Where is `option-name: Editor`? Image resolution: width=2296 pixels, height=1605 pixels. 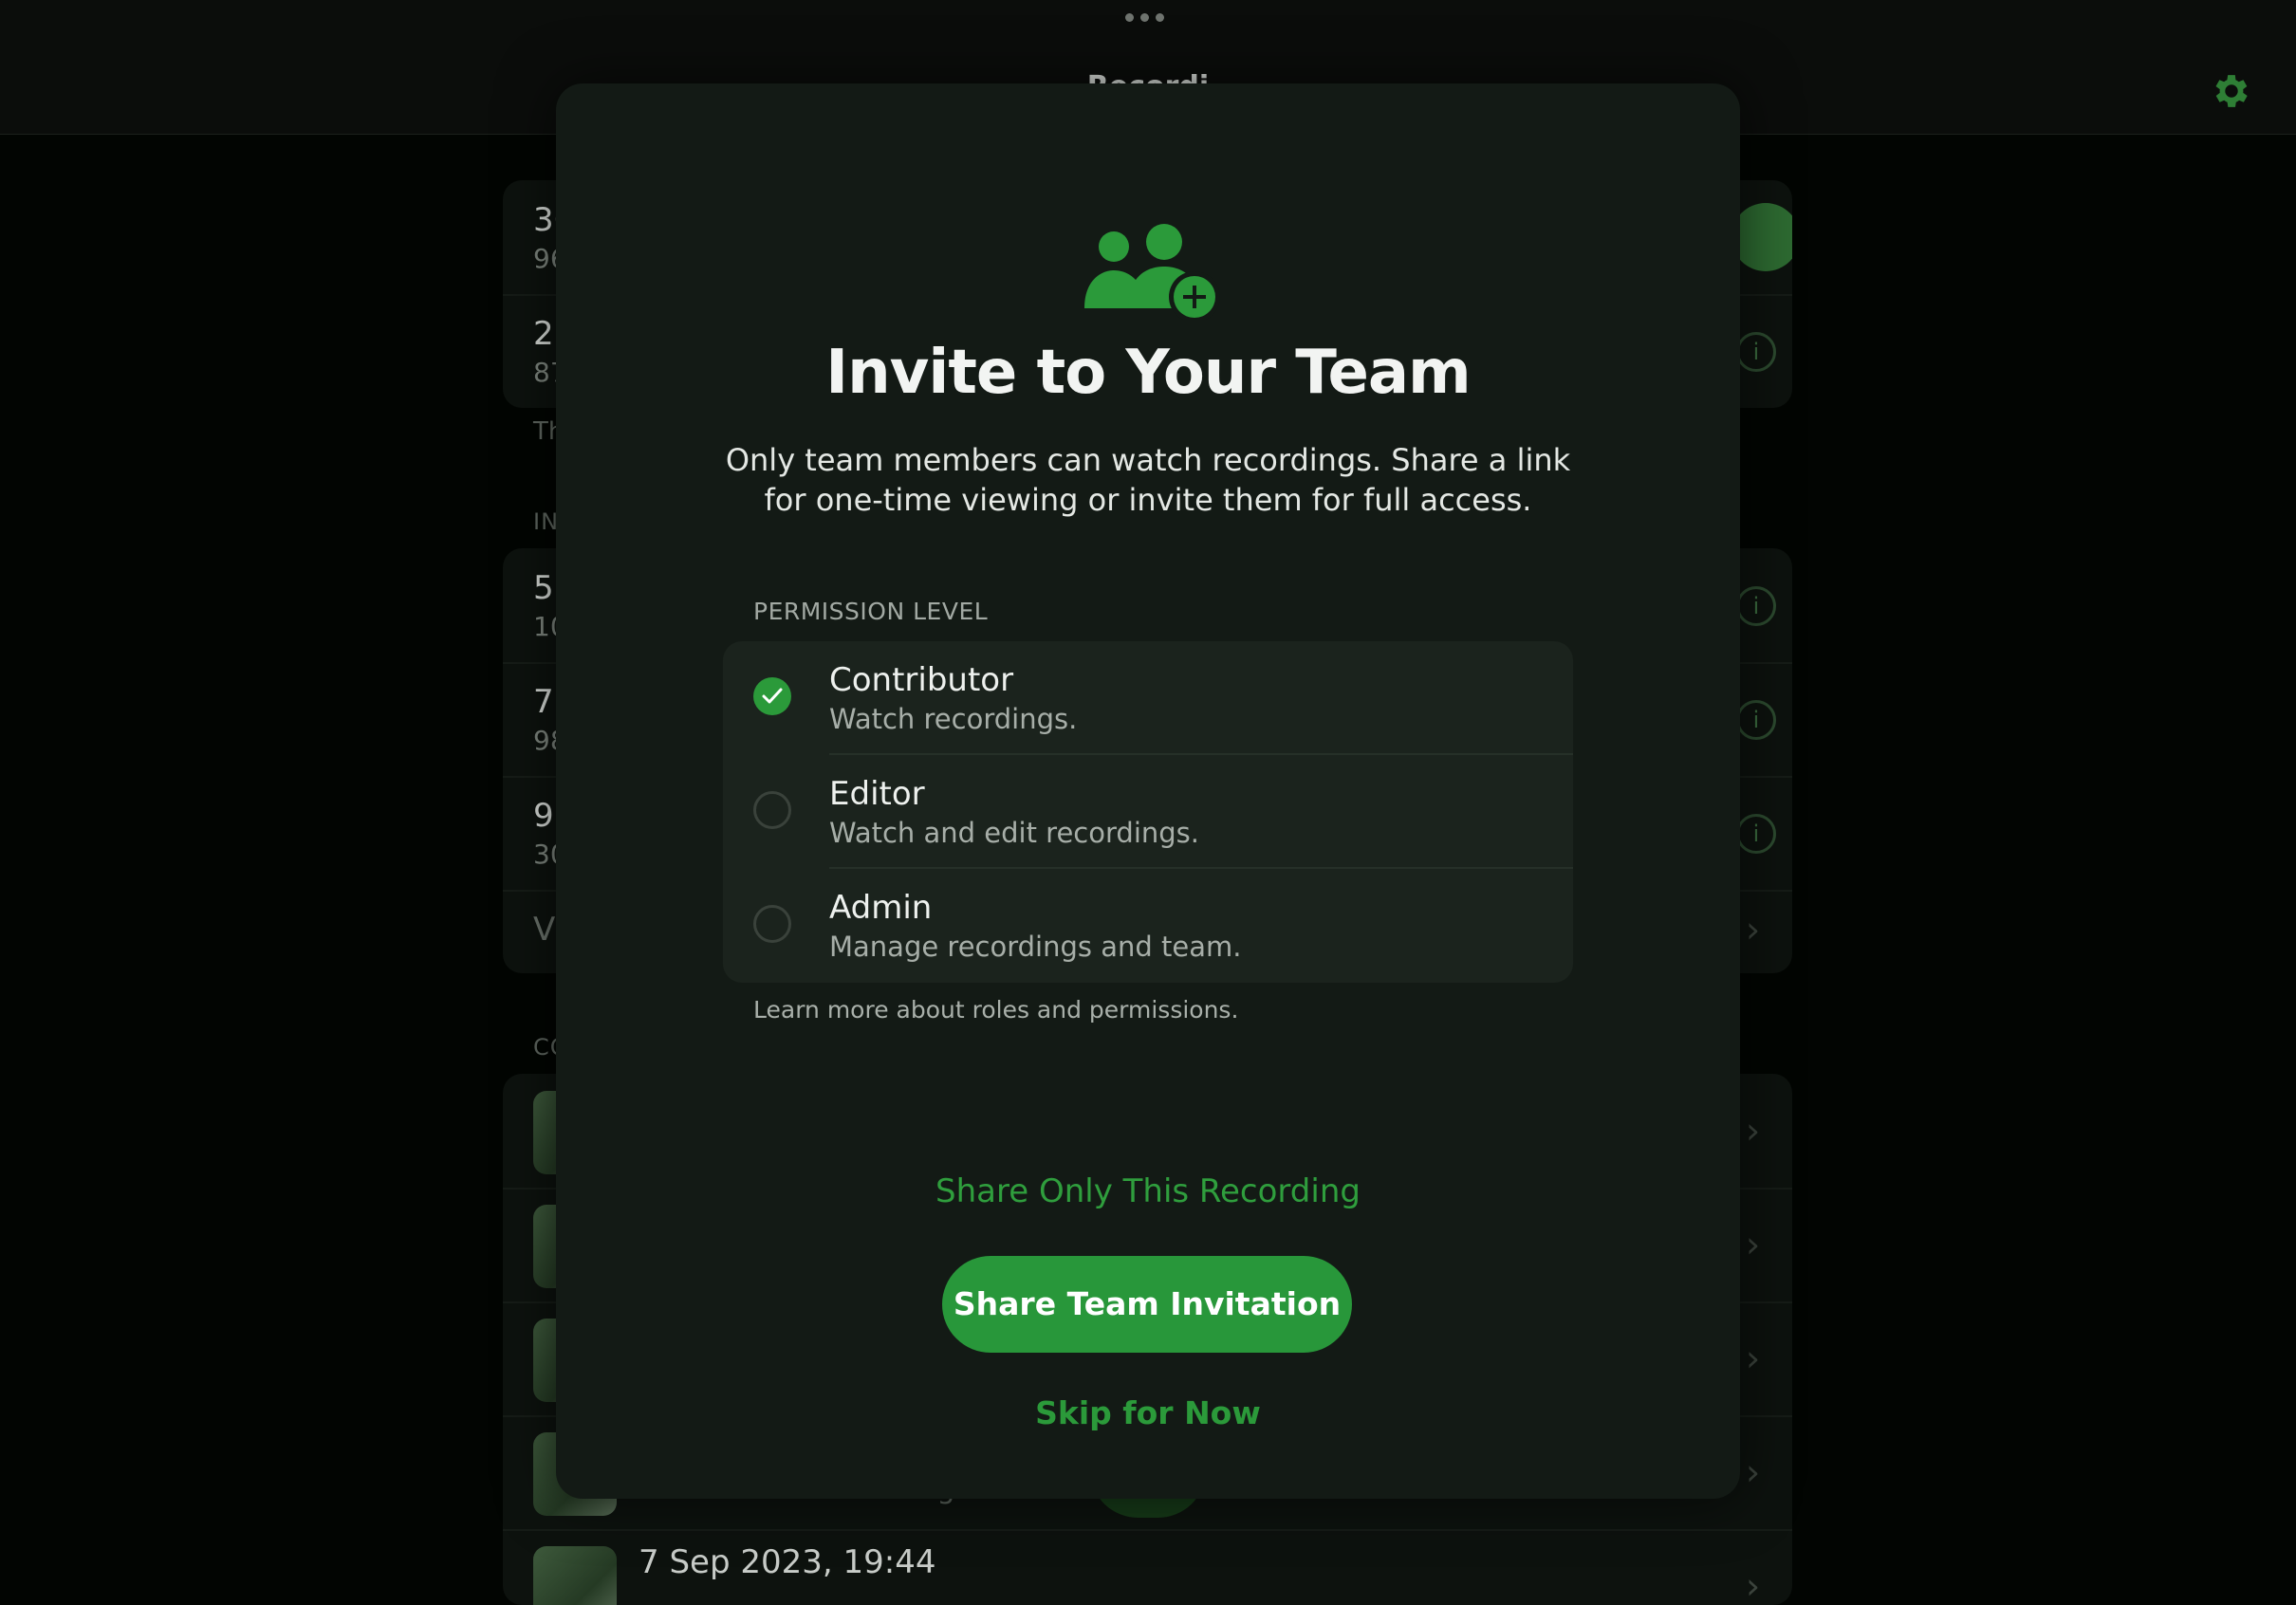 option-name: Editor is located at coordinates (877, 794).